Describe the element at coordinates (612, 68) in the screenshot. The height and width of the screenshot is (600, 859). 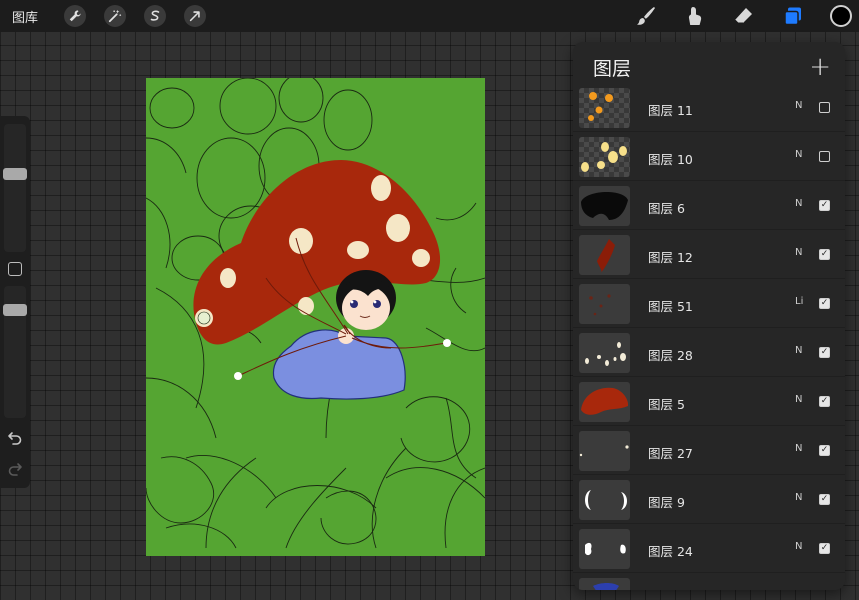
I see `layers-panel-title: 图层` at that location.